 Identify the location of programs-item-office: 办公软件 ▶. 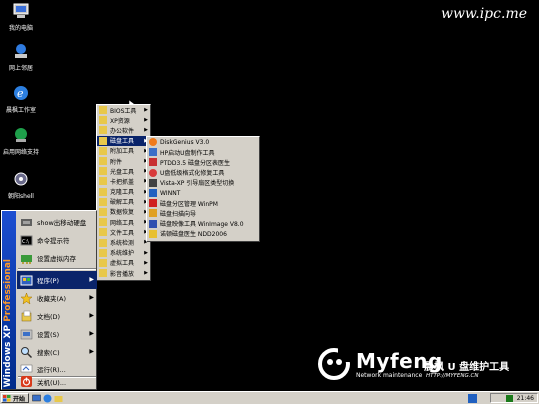
(123, 130).